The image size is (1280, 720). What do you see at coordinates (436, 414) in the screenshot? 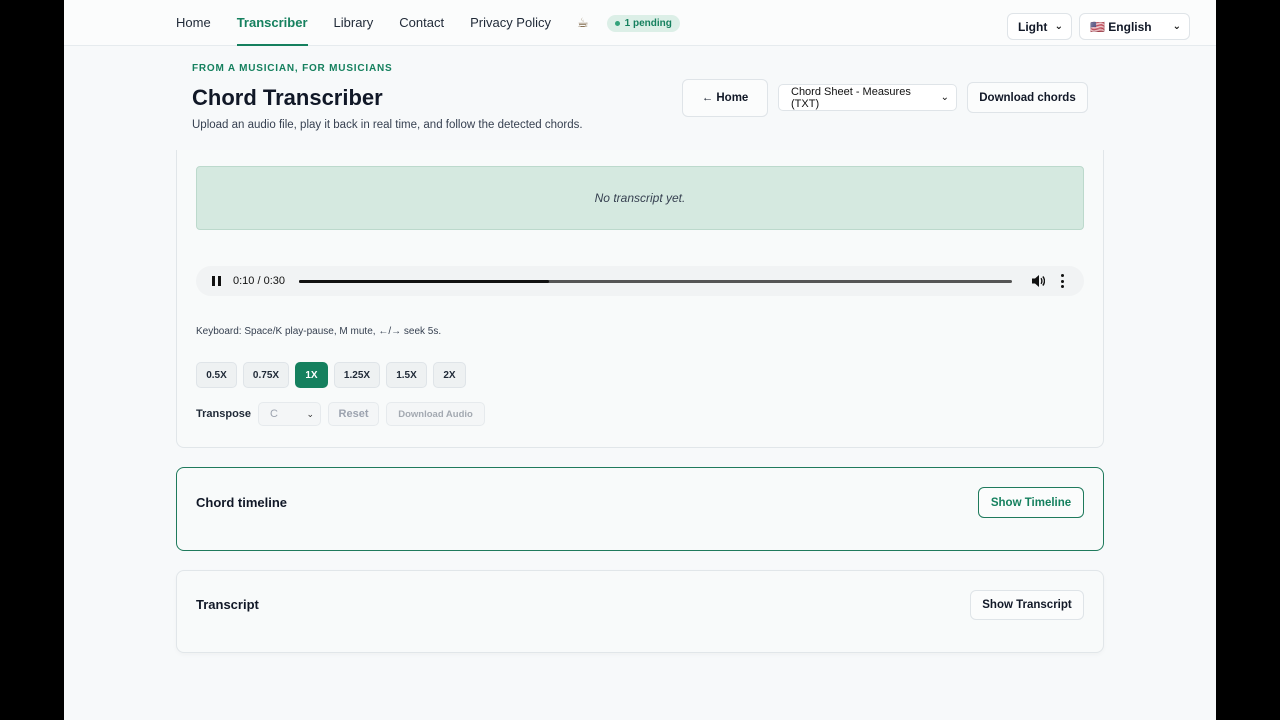
I see `download-audio-button: Download Audio` at bounding box center [436, 414].